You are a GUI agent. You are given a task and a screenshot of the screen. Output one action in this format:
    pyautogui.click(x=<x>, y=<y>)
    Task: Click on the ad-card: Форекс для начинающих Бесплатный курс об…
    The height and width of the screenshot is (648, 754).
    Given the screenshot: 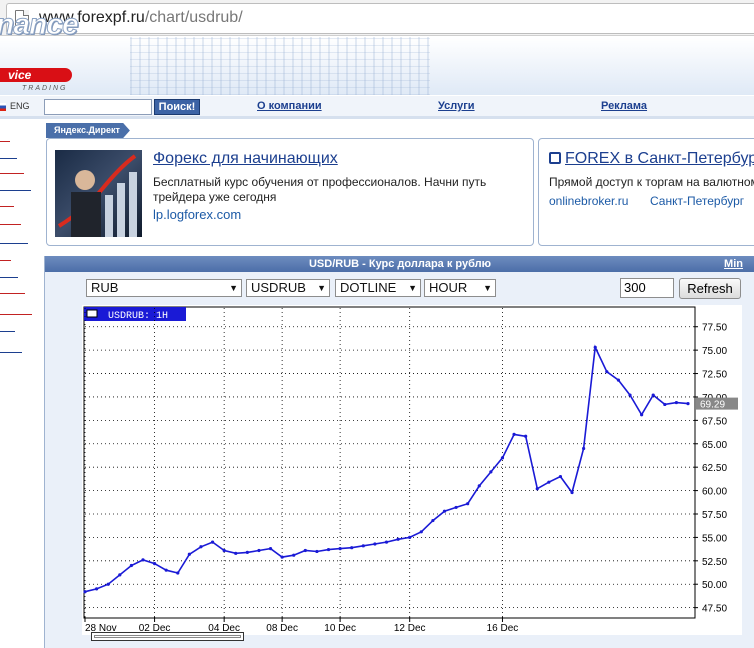 What is the action you would take?
    pyautogui.click(x=290, y=192)
    